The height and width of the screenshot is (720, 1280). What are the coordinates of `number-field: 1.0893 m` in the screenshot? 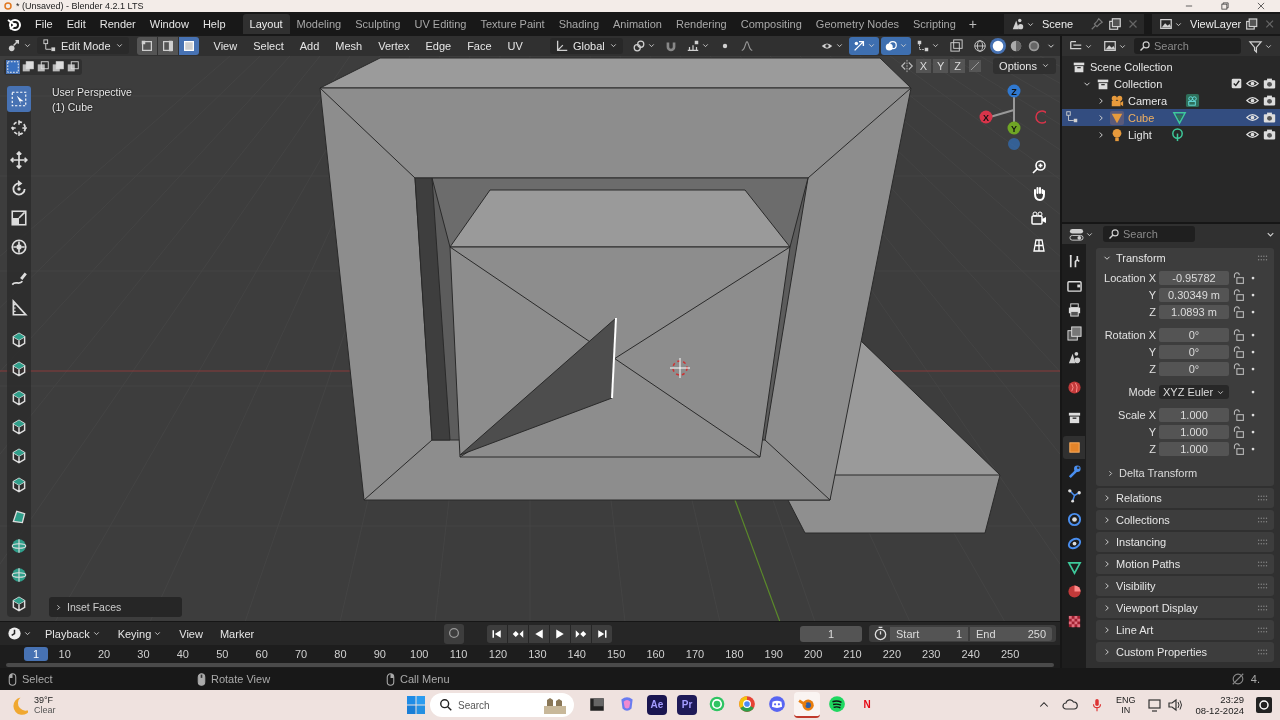 It's located at (1194, 312).